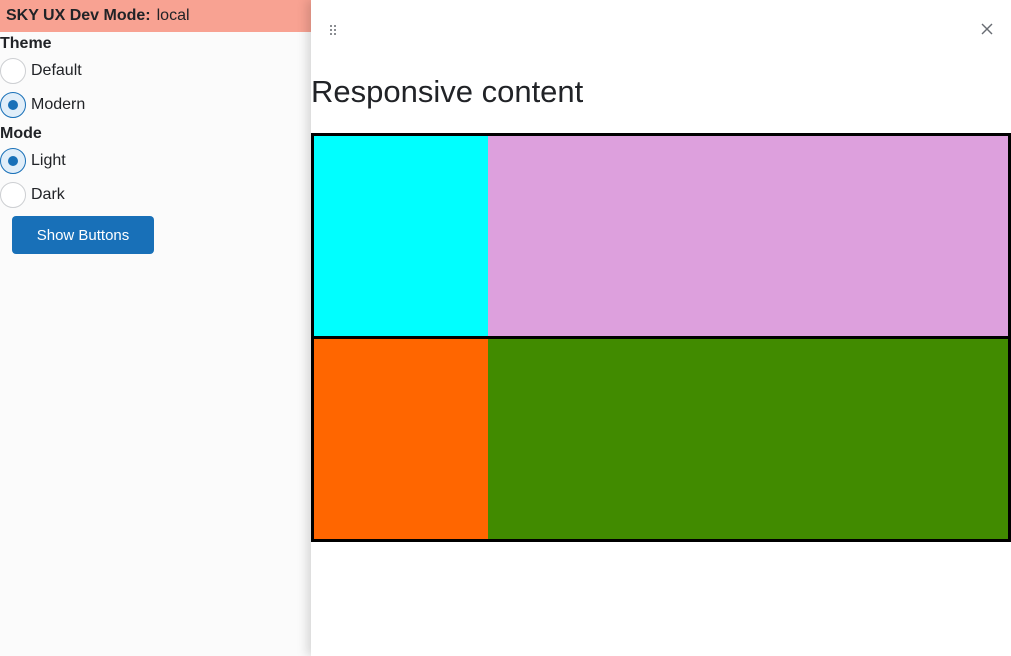 The width and height of the screenshot is (1011, 656). I want to click on theme-option-default-label: Default, so click(56, 70).